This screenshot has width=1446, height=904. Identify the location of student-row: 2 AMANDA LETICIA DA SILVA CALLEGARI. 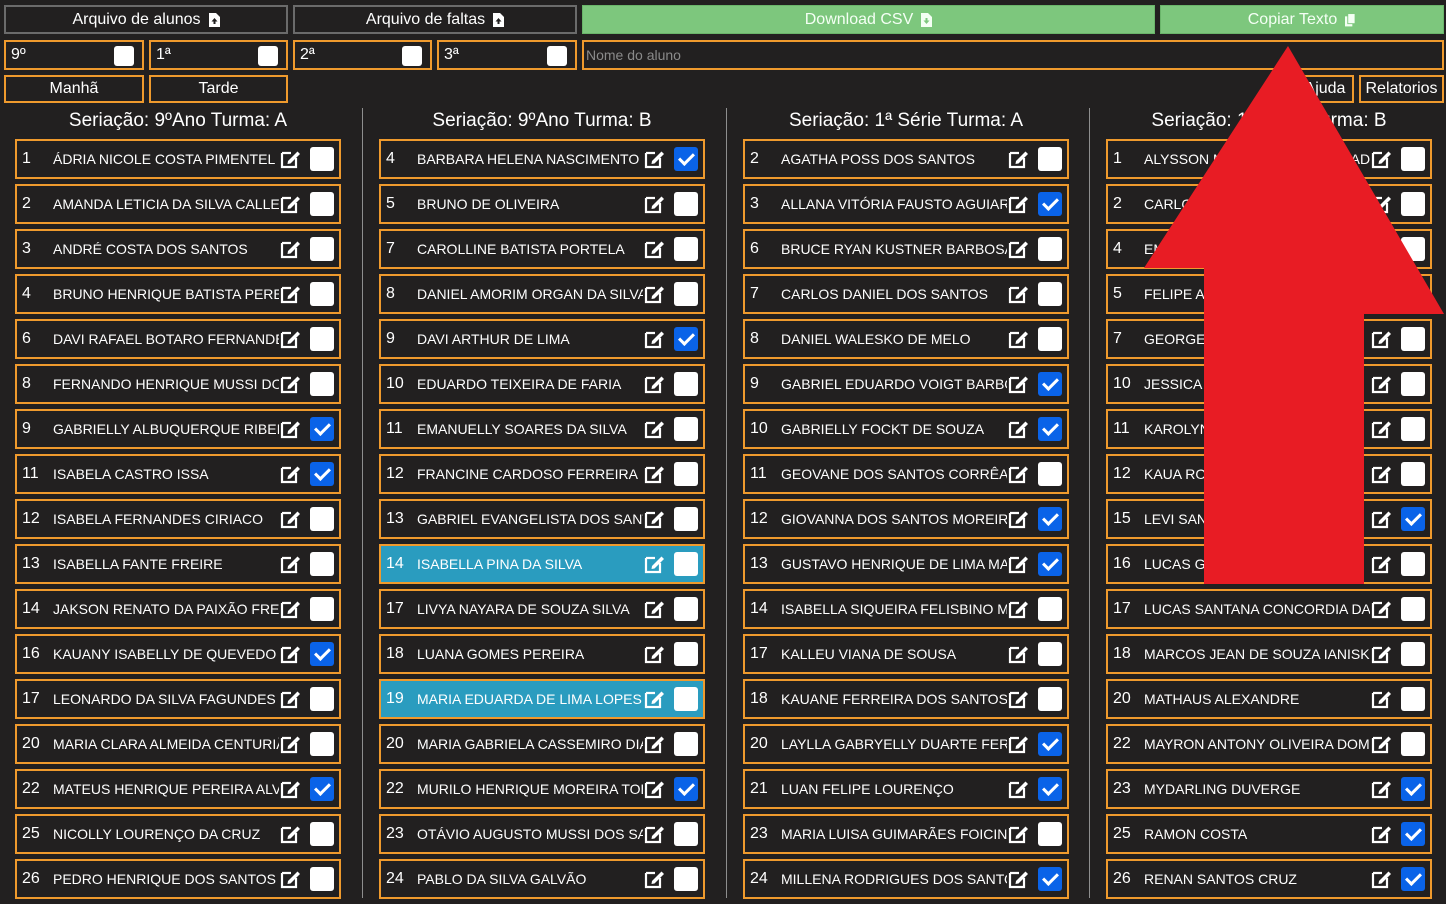
(178, 204).